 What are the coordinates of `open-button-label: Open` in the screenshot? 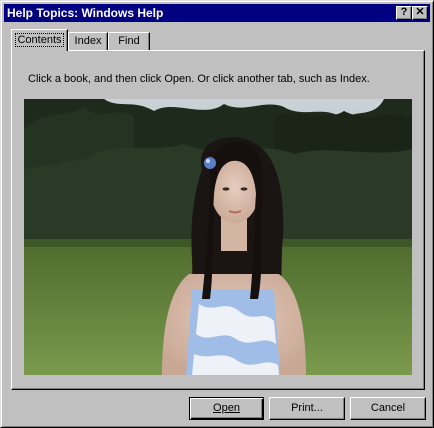 It's located at (226, 408).